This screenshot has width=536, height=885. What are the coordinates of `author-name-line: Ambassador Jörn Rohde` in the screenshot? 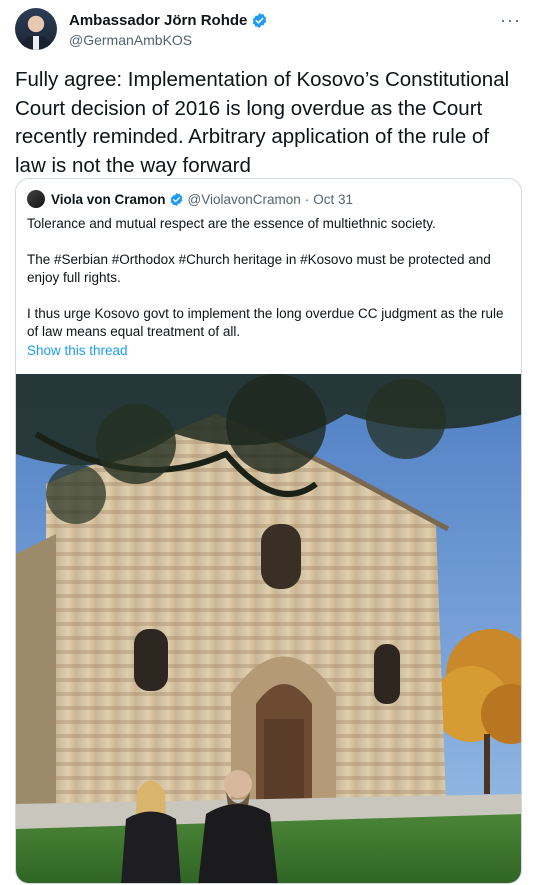 It's located at (168, 20).